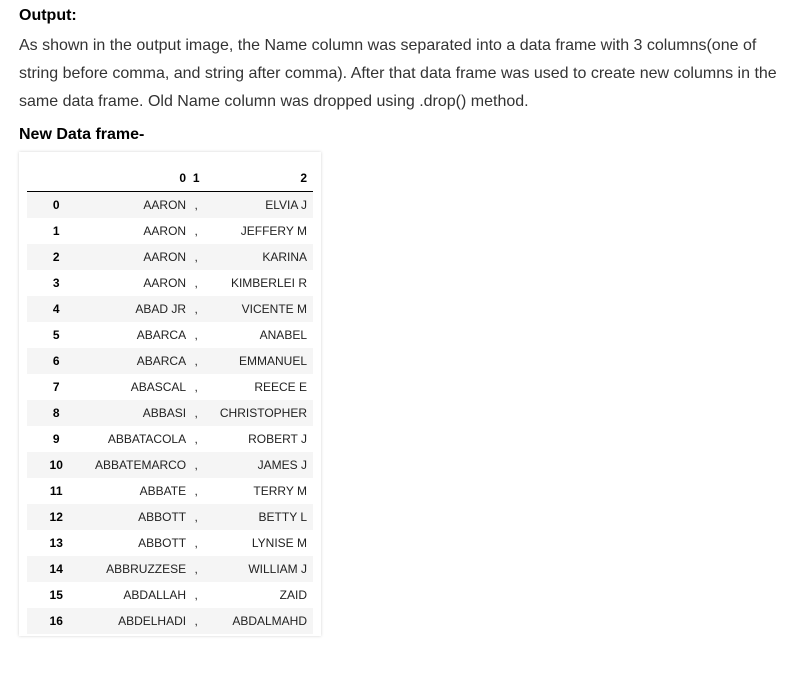 The height and width of the screenshot is (679, 790). Describe the element at coordinates (56, 595) in the screenshot. I see `row-index: 15` at that location.